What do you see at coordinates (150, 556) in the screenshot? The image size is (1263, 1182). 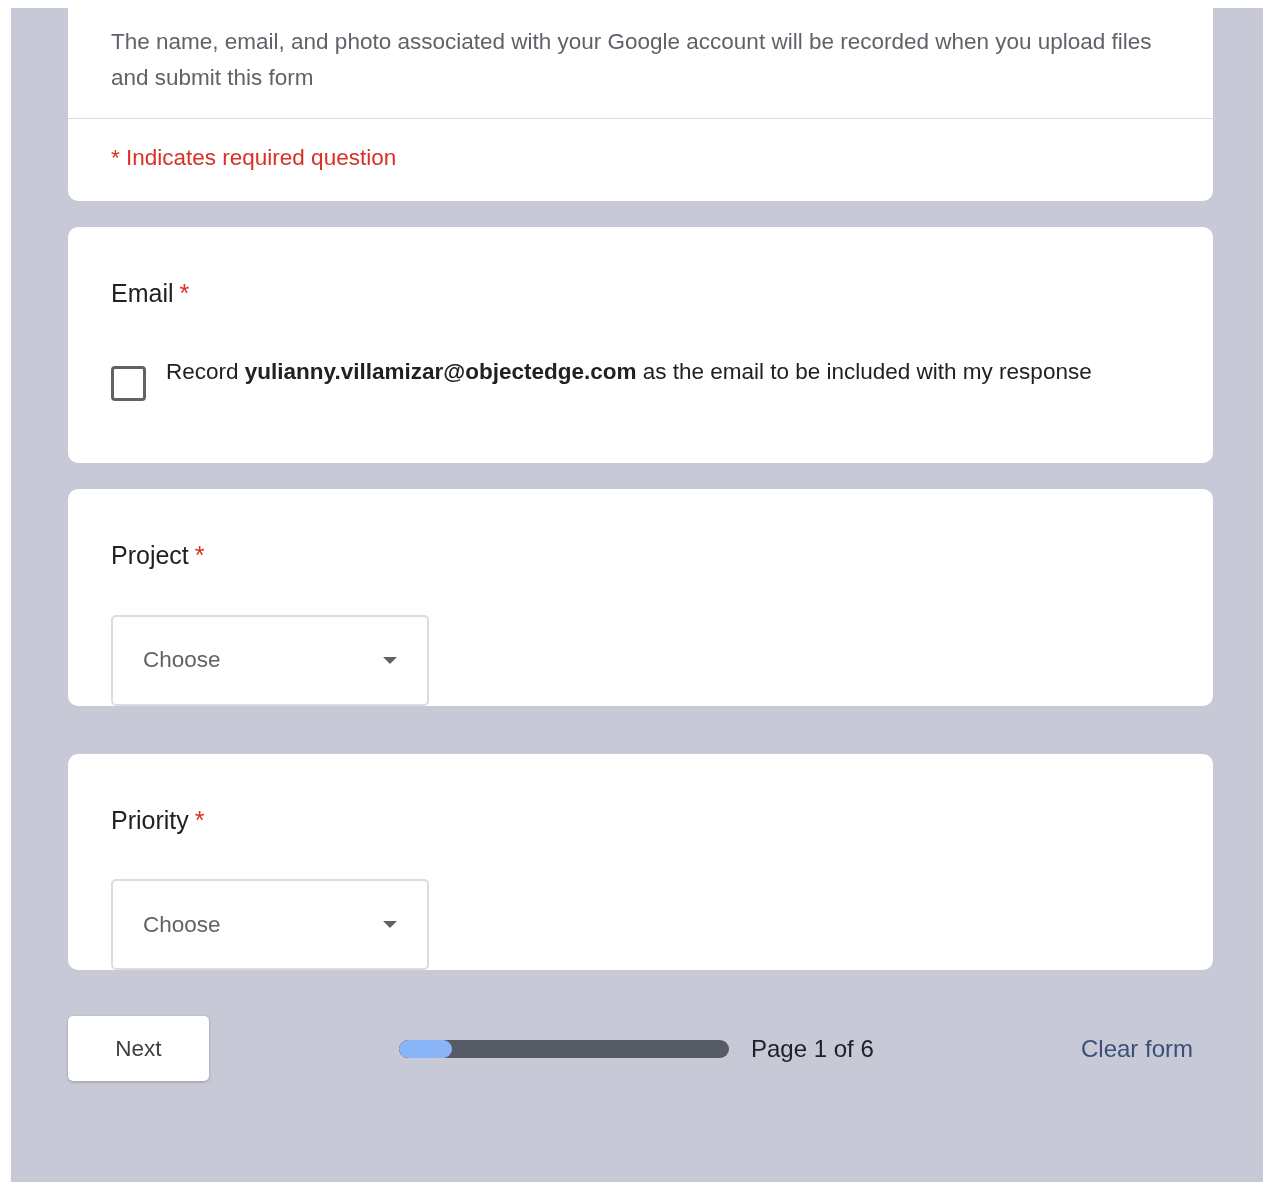 I see `question-title: Project` at bounding box center [150, 556].